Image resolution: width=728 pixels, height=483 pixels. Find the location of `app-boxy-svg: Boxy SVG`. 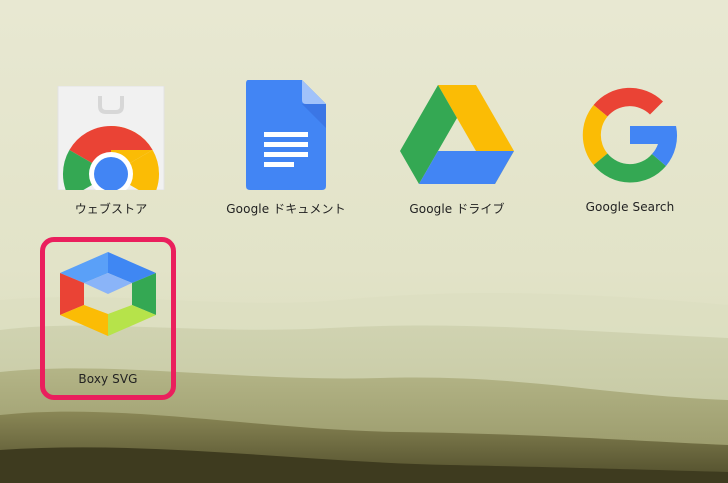

app-boxy-svg: Boxy SVG is located at coordinates (108, 318).